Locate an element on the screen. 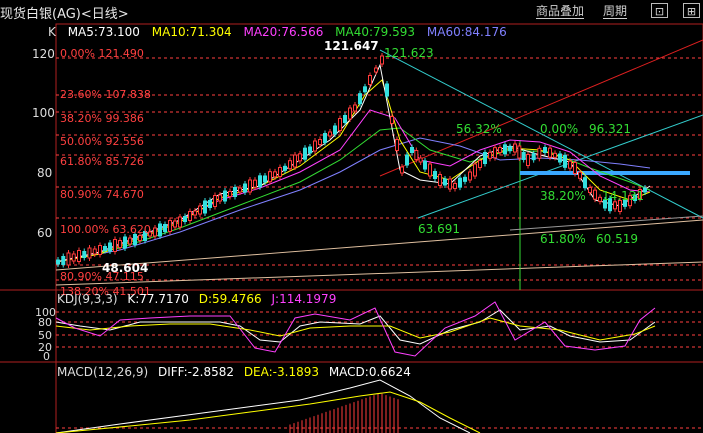  kdj-label: KDJ(9,3,3) is located at coordinates (87, 299).